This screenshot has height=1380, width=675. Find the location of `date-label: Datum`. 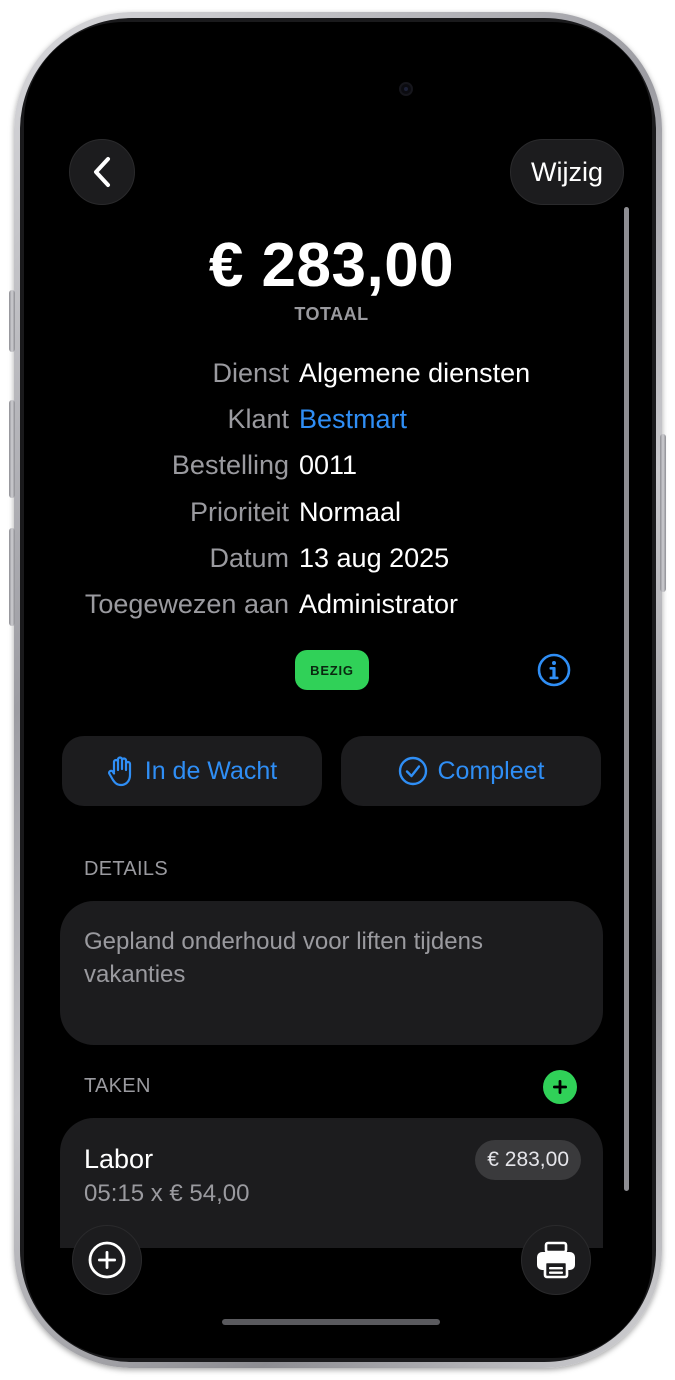

date-label: Datum is located at coordinates (249, 558).